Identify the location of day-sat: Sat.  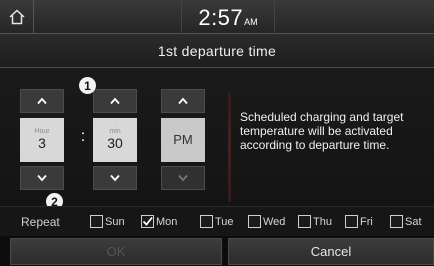
(406, 221).